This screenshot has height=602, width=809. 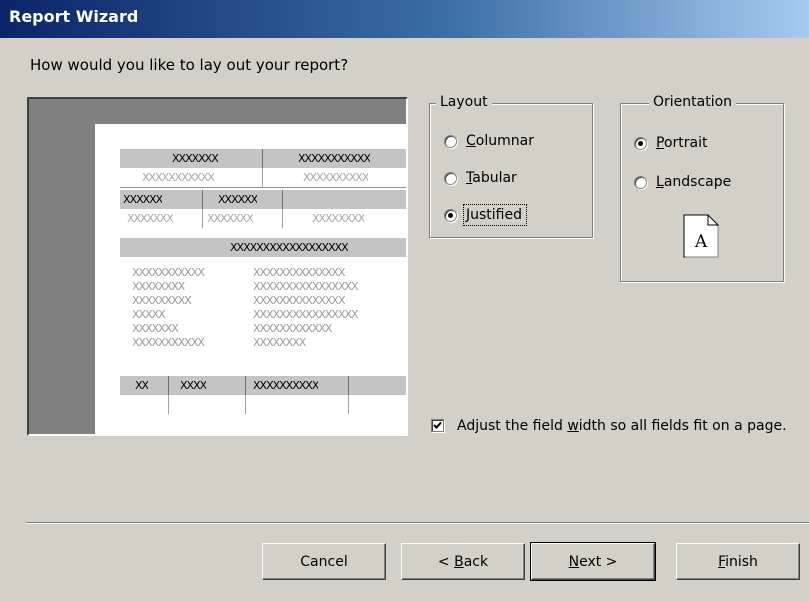 What do you see at coordinates (450, 215) in the screenshot?
I see `justified-radio` at bounding box center [450, 215].